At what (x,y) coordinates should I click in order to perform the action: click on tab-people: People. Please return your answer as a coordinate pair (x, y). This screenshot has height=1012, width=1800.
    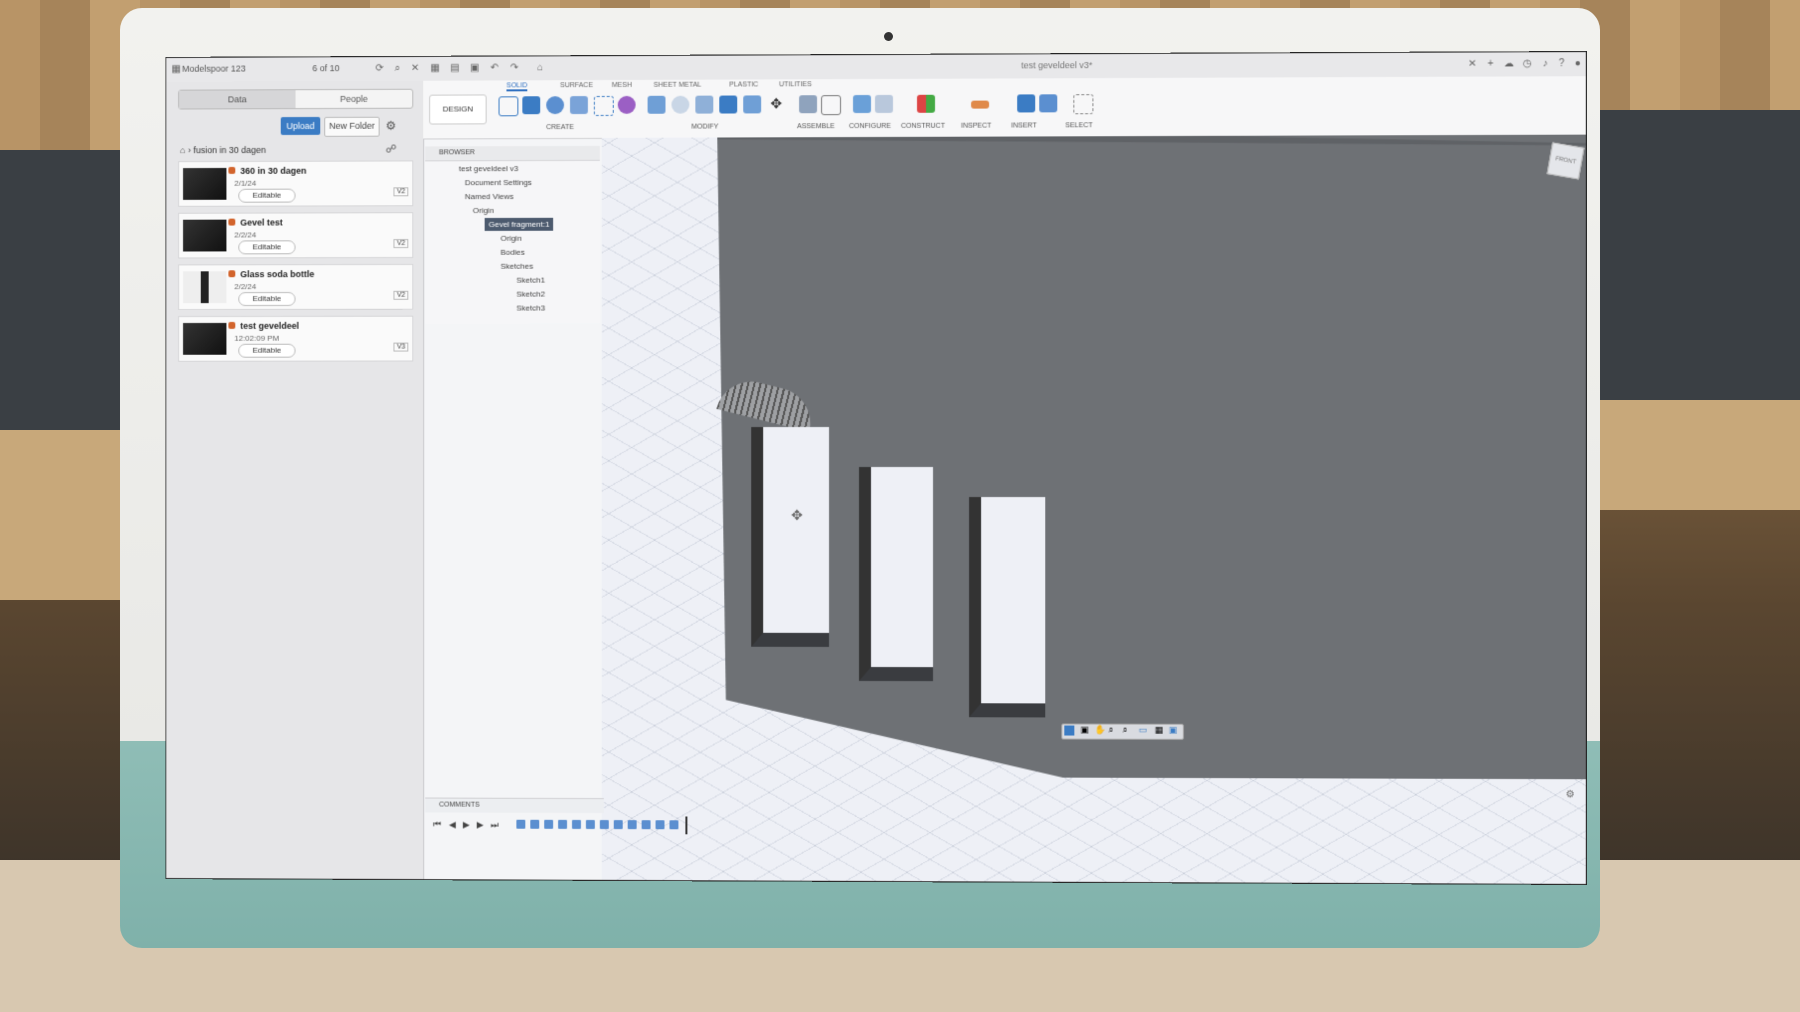
    Looking at the image, I should click on (354, 99).